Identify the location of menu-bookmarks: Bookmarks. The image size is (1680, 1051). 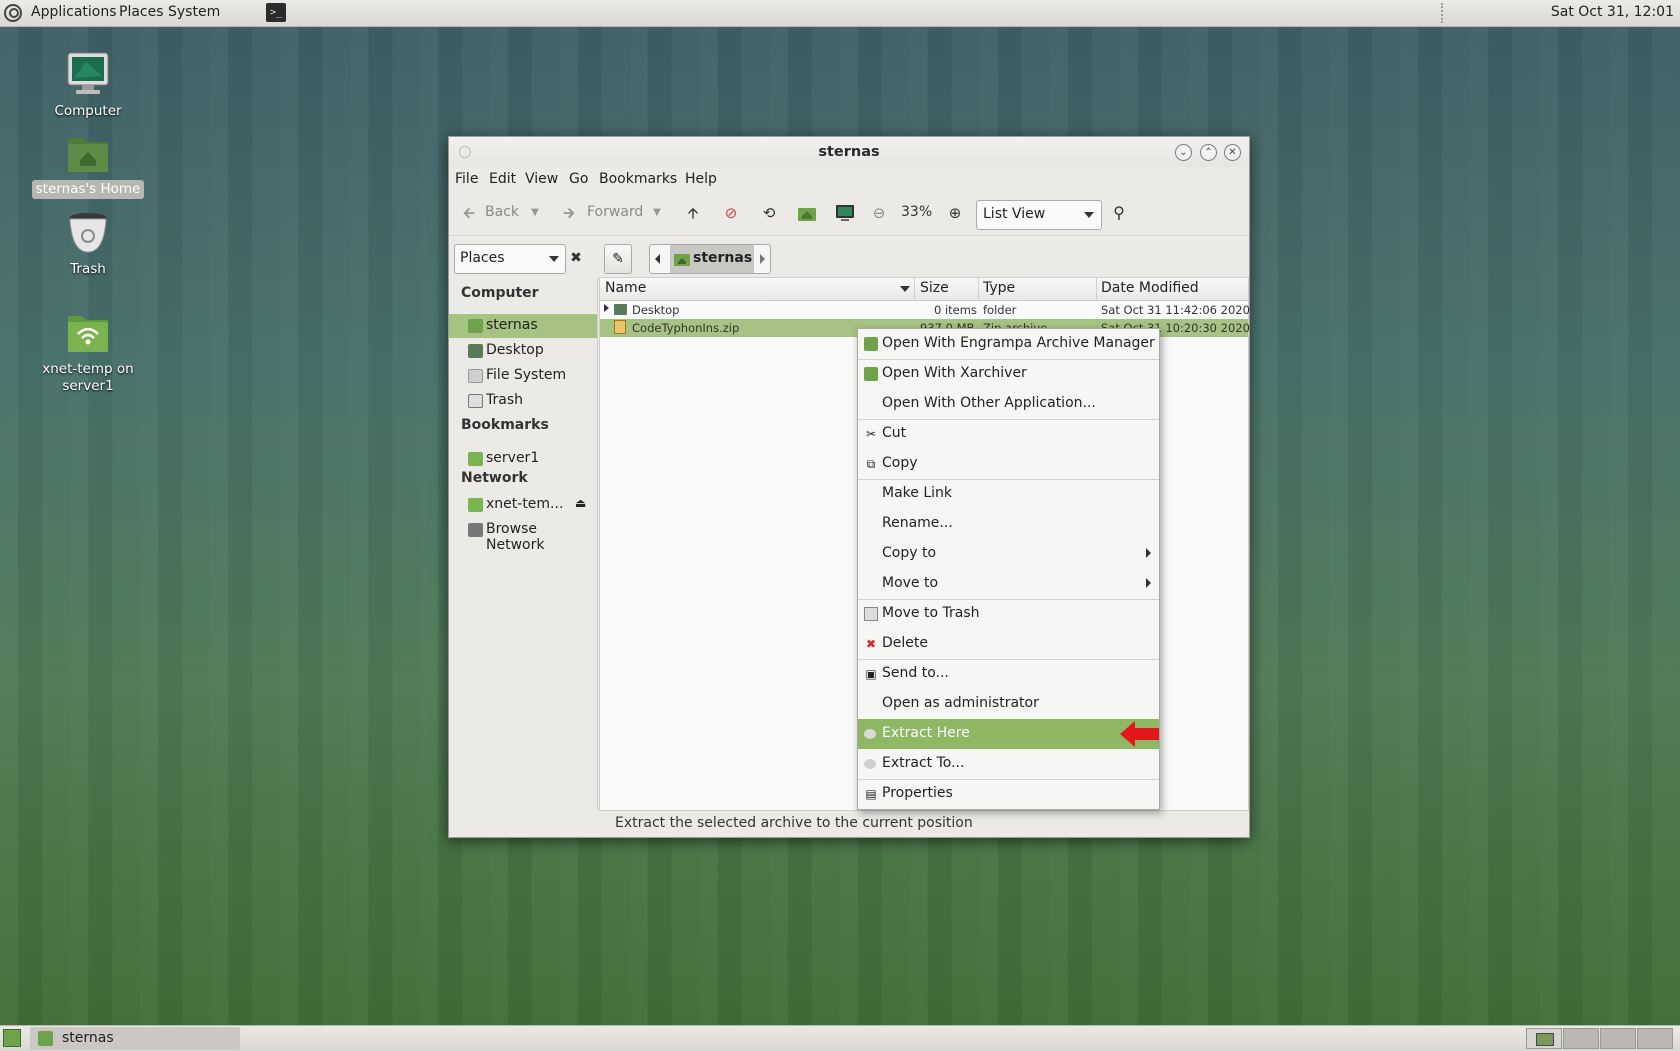
(638, 179).